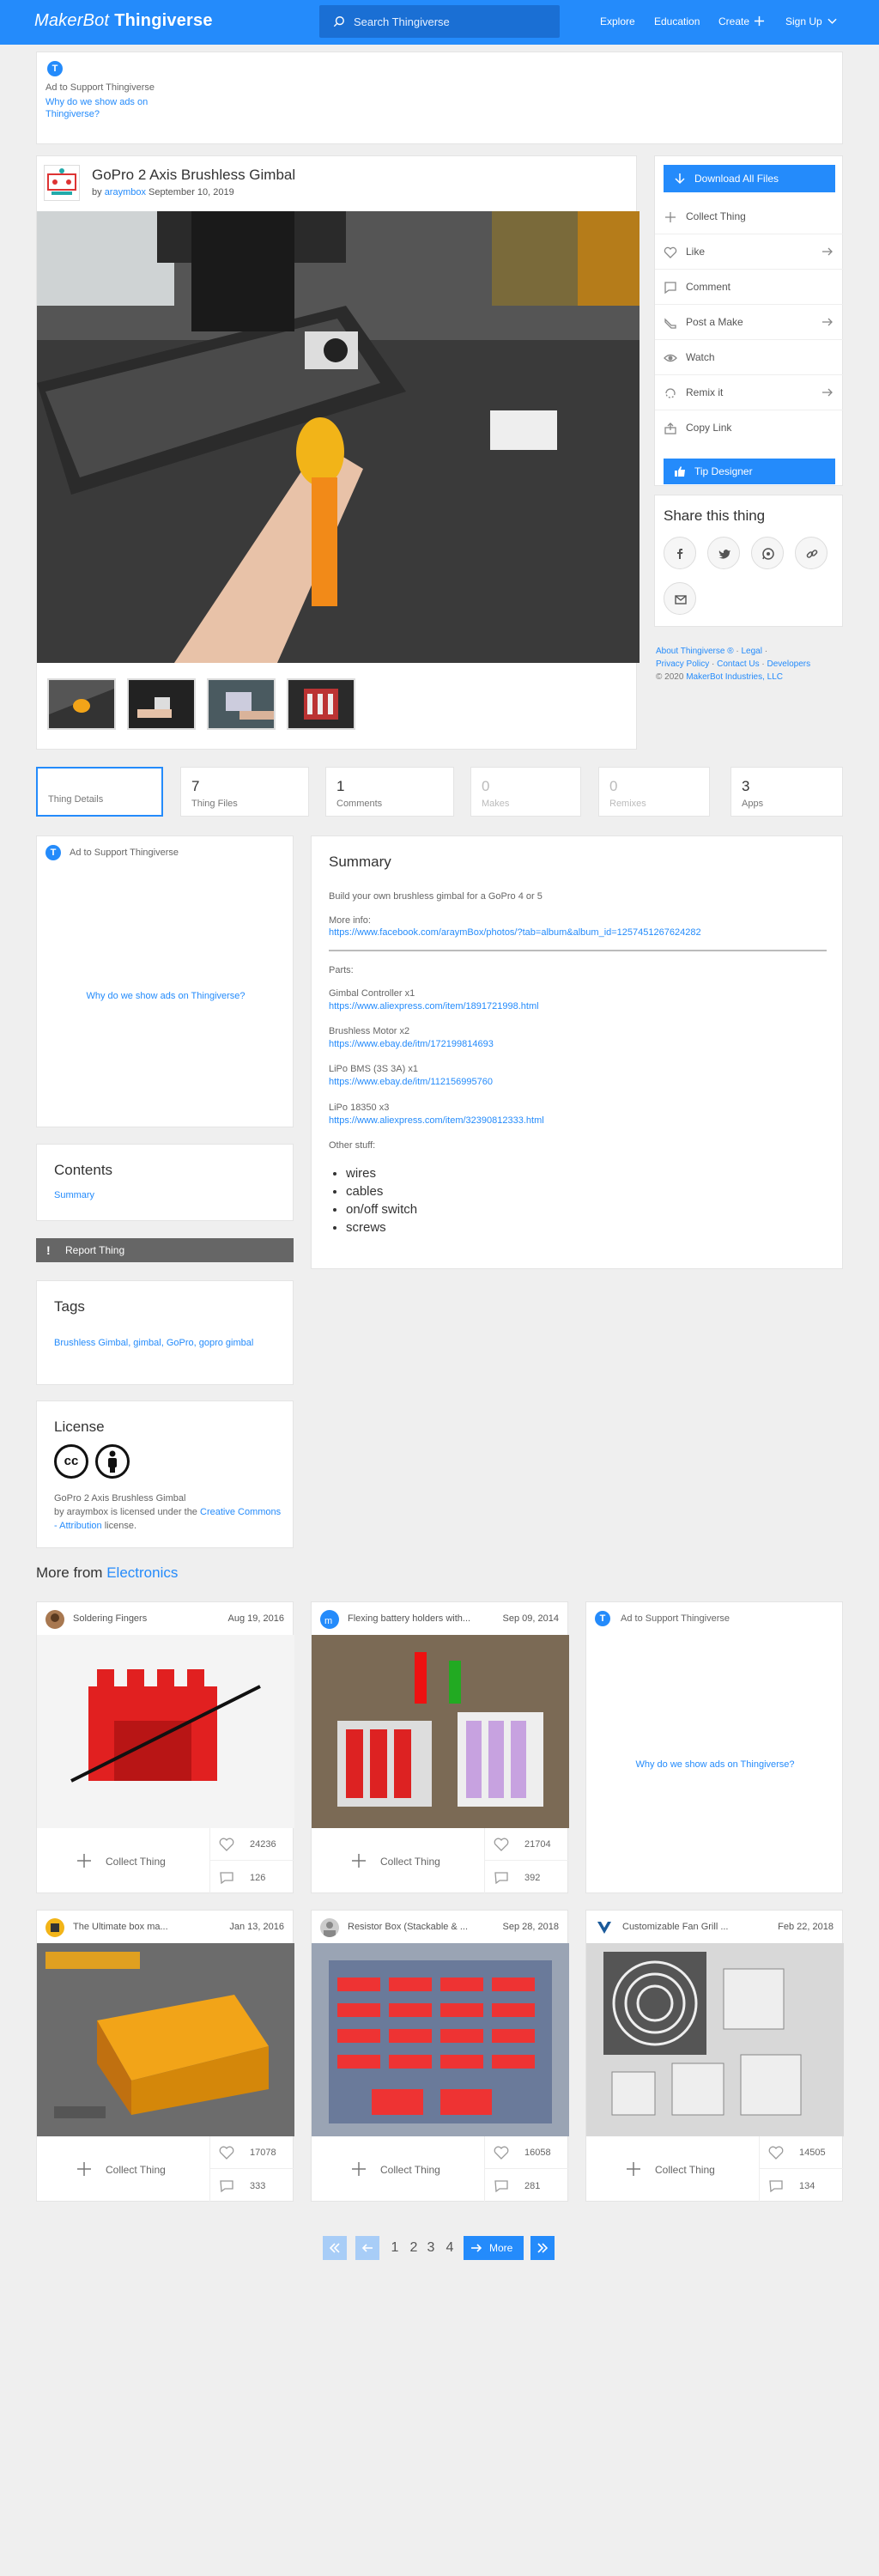  Describe the element at coordinates (244, 792) in the screenshot. I see `tab-thing-files: 7 Thing Files` at that location.